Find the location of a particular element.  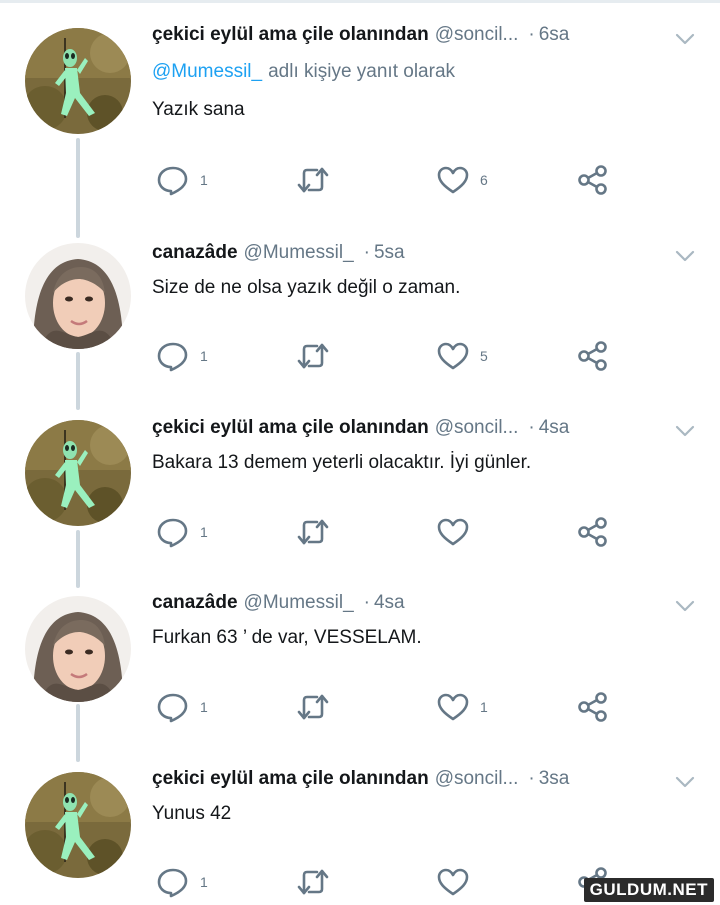

site-watermark: GULDUM.NET is located at coordinates (648, 890).